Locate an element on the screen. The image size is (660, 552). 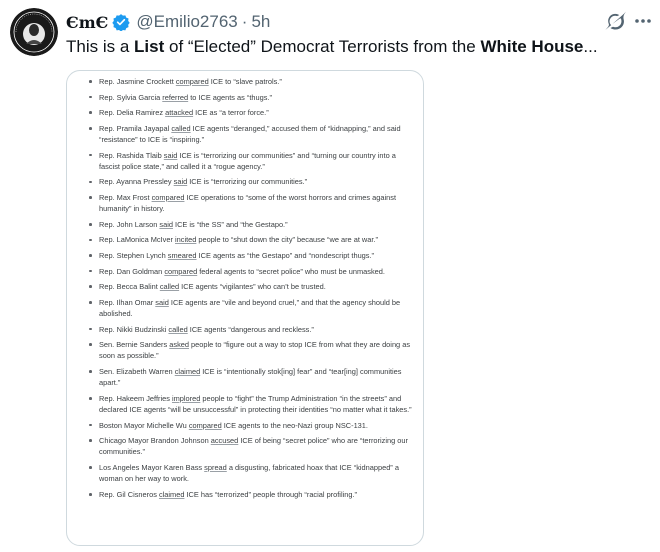
verified-badge-icon is located at coordinates (121, 22).